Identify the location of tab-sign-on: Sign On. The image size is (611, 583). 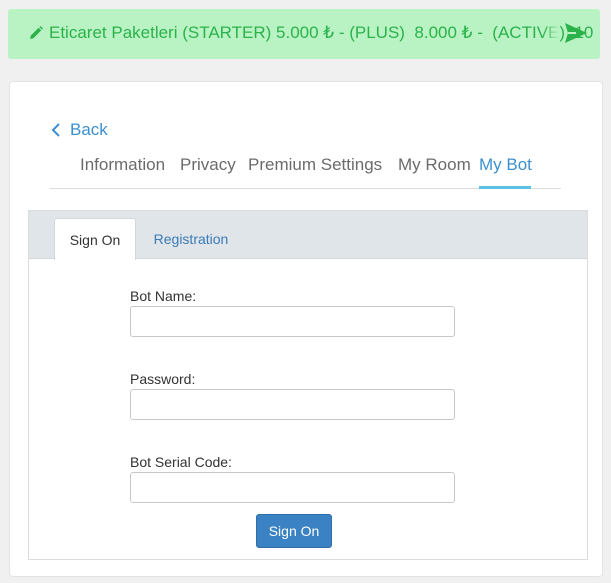
(95, 239).